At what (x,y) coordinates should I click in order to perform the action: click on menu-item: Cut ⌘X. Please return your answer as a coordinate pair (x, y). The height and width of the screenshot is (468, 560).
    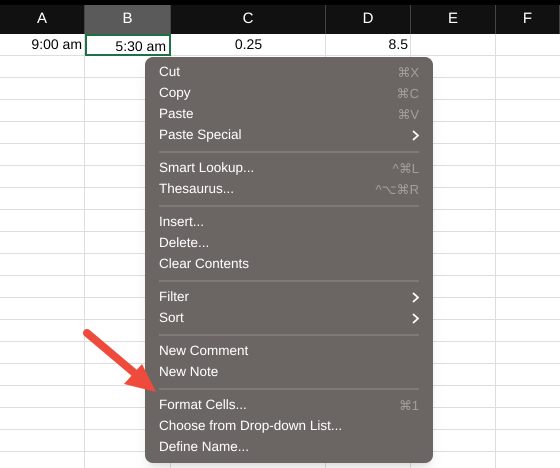
    Looking at the image, I should click on (289, 72).